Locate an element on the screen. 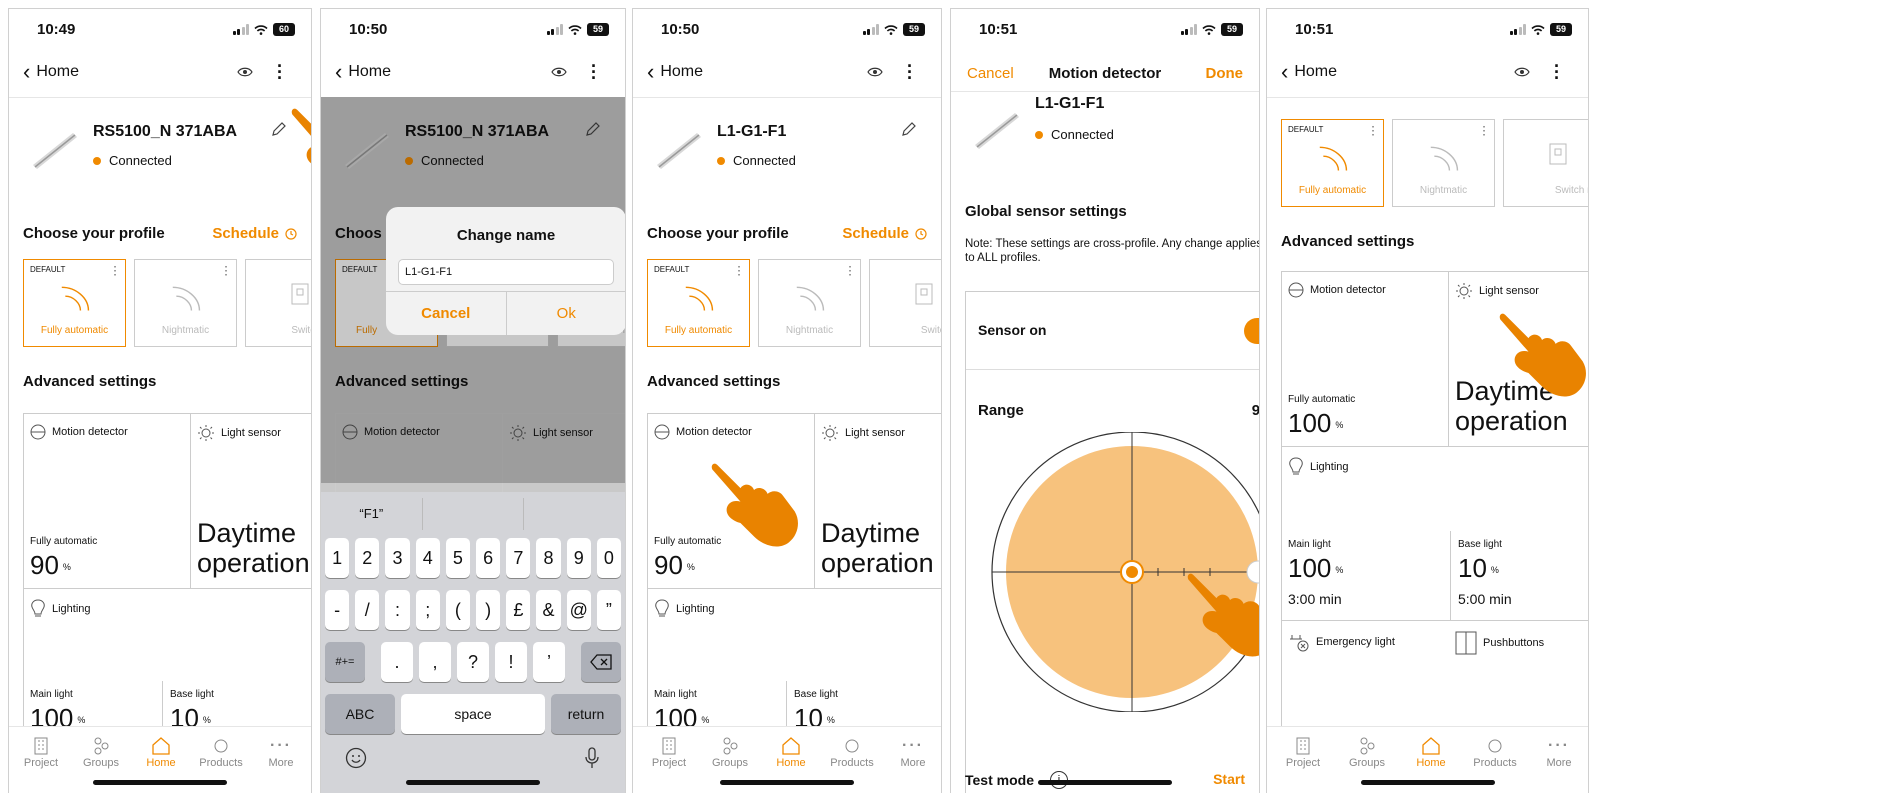 The width and height of the screenshot is (1889, 793). key: £ is located at coordinates (518, 610).